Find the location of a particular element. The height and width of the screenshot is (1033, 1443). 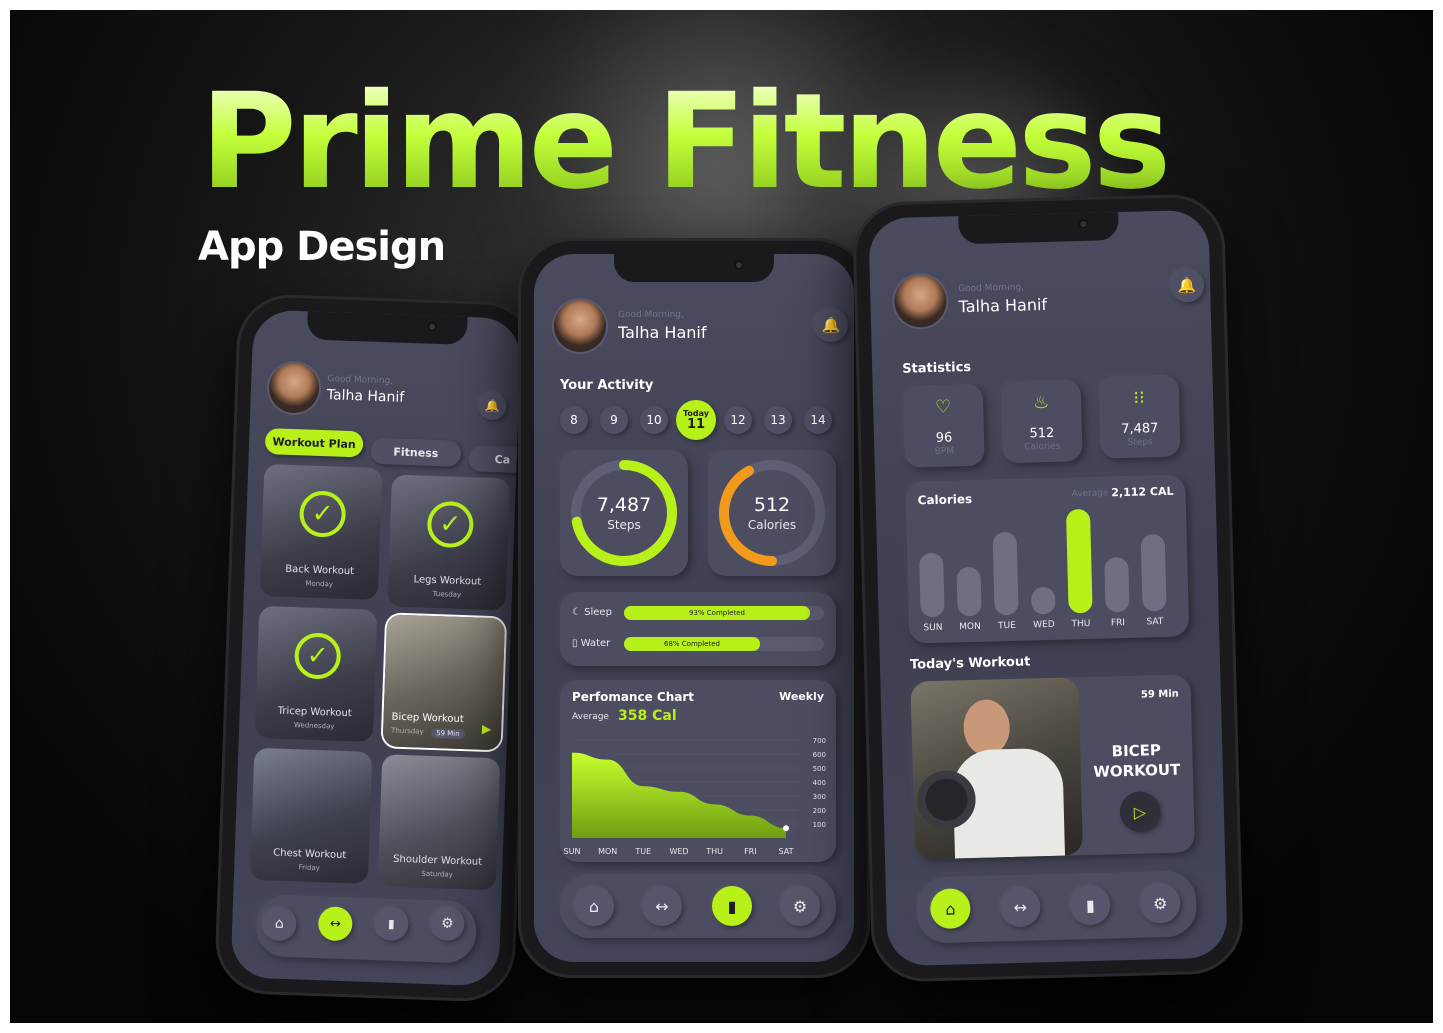

workout-duration: 59 Min is located at coordinates (1159, 694).